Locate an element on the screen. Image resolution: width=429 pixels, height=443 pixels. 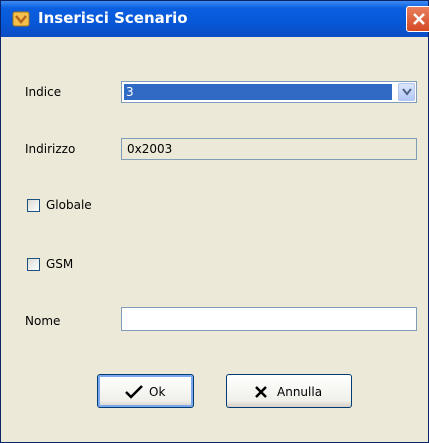
close-button is located at coordinates (417, 19).